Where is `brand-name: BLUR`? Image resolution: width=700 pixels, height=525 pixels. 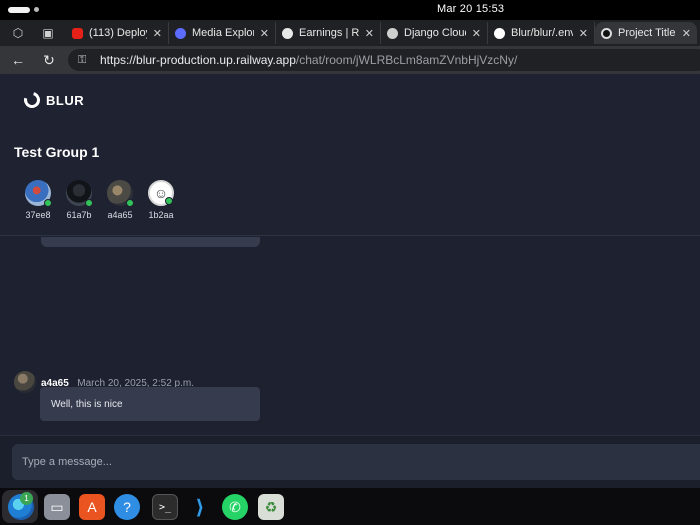 brand-name: BLUR is located at coordinates (65, 100).